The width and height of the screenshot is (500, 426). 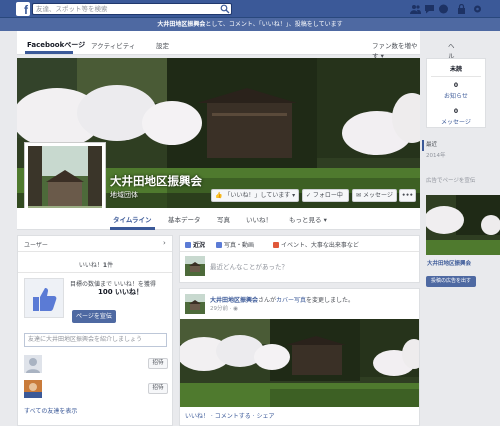 I want to click on message-icon: ✉, so click(x=359, y=195).